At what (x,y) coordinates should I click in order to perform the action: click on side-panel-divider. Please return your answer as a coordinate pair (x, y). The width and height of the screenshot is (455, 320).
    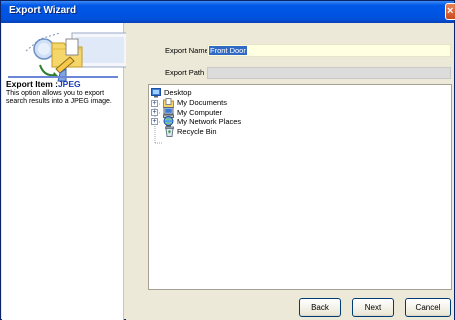
    Looking at the image, I should click on (63, 77).